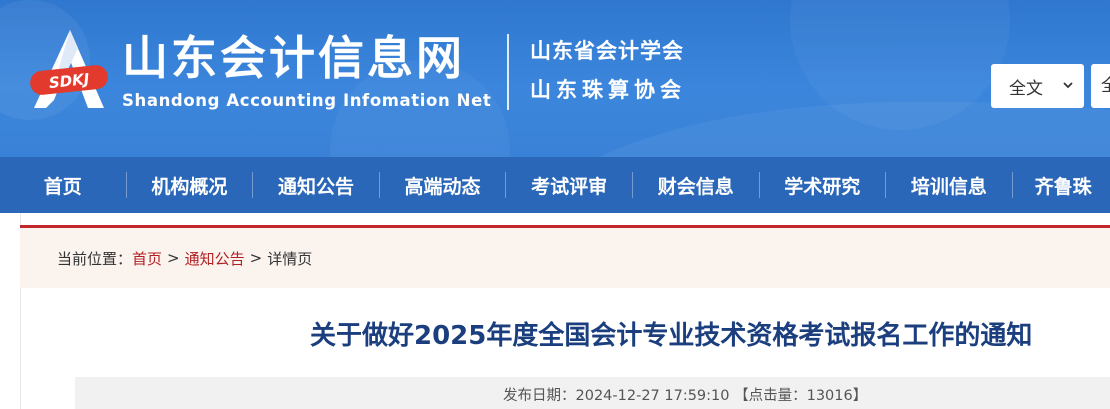 The height and width of the screenshot is (409, 1110). What do you see at coordinates (443, 185) in the screenshot?
I see `nav-item-high-end-news: 高端动态` at bounding box center [443, 185].